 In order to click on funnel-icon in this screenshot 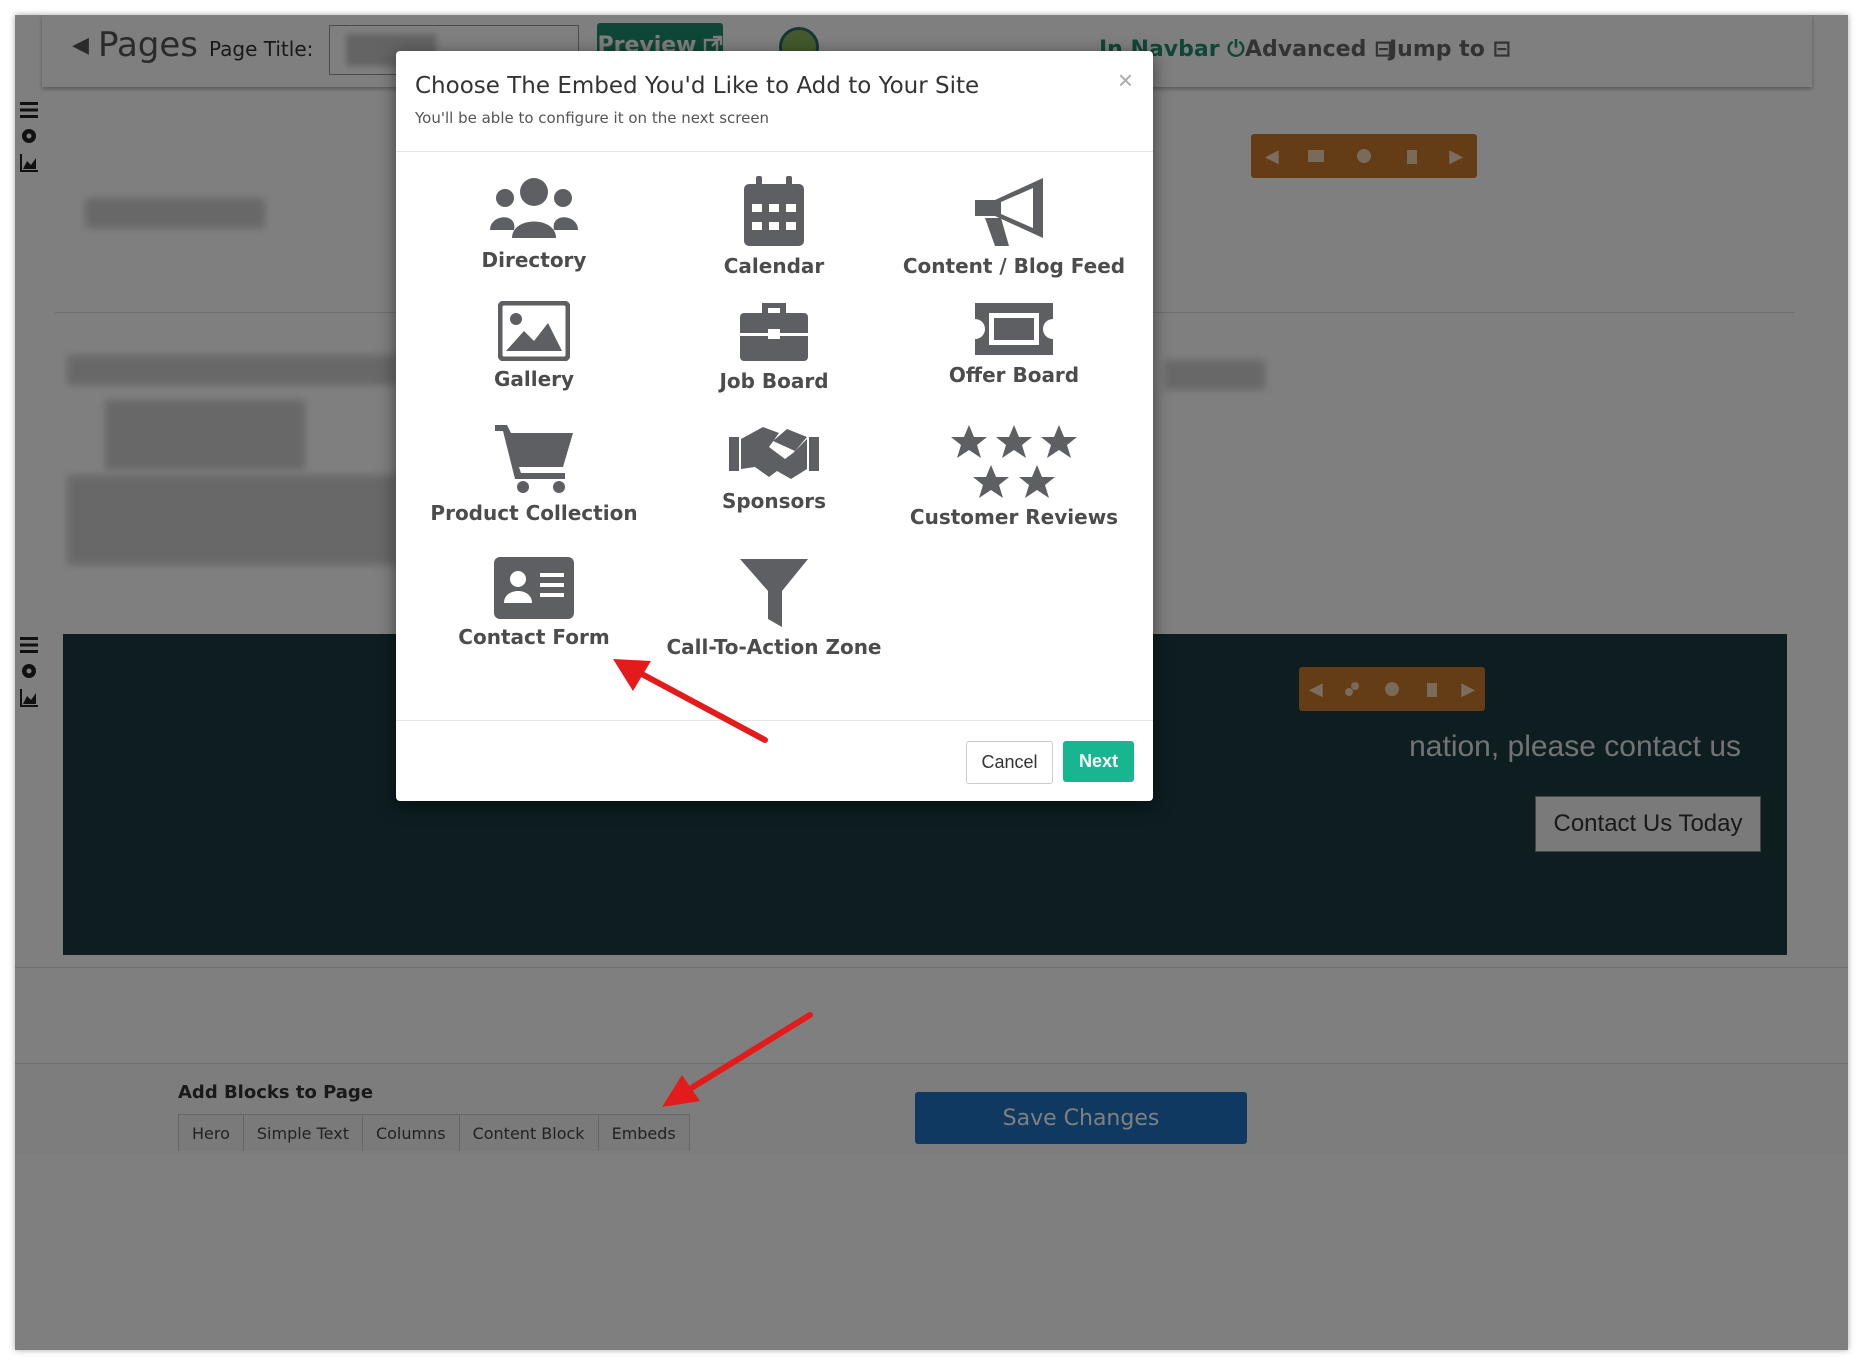, I will do `click(774, 593)`.